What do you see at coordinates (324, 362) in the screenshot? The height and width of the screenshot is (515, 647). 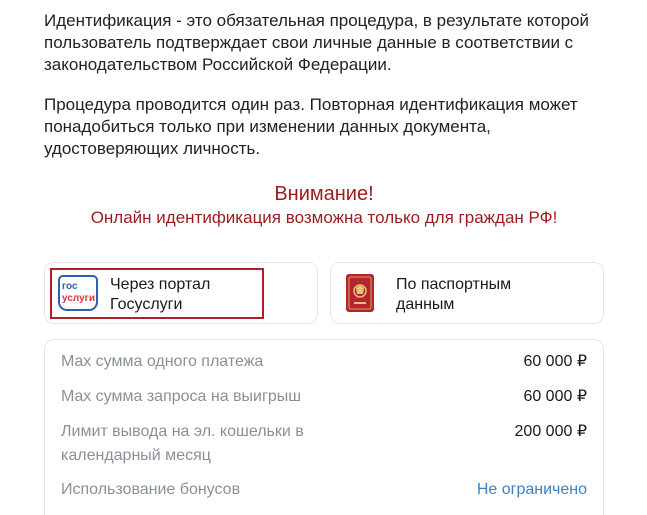 I see `limit-row: Max сумма одного платежа 60 000 ₽` at bounding box center [324, 362].